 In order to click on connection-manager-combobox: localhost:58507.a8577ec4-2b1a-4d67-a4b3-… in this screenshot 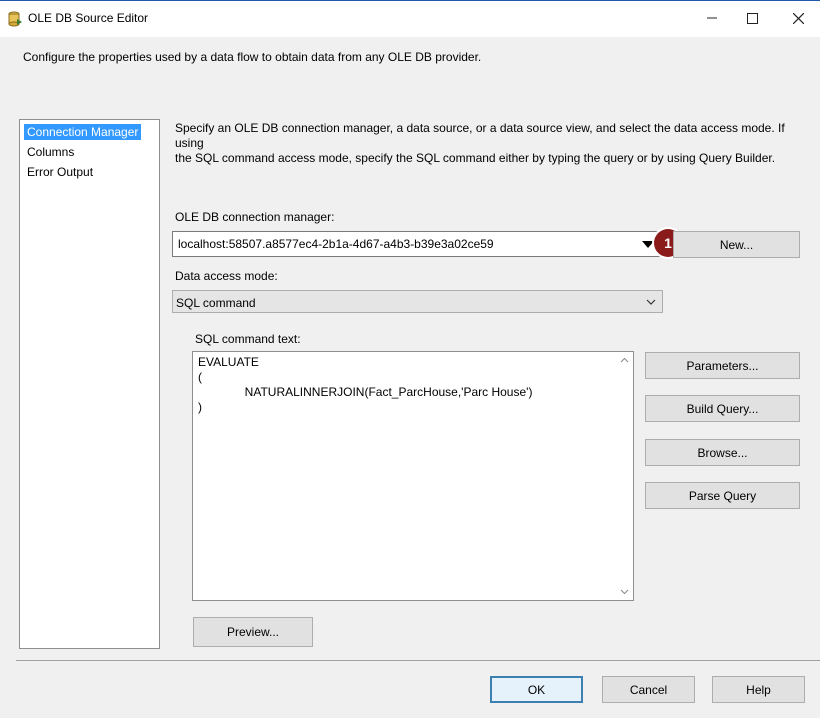, I will do `click(416, 244)`.